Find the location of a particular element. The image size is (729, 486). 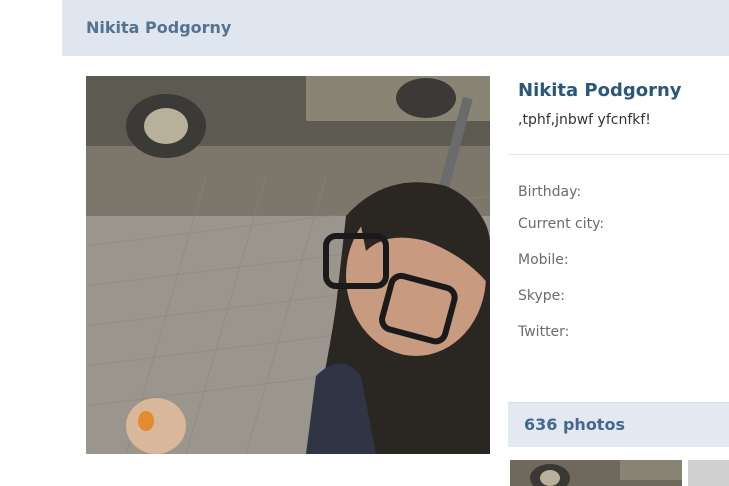

photo-thumbnails is located at coordinates (618, 466).